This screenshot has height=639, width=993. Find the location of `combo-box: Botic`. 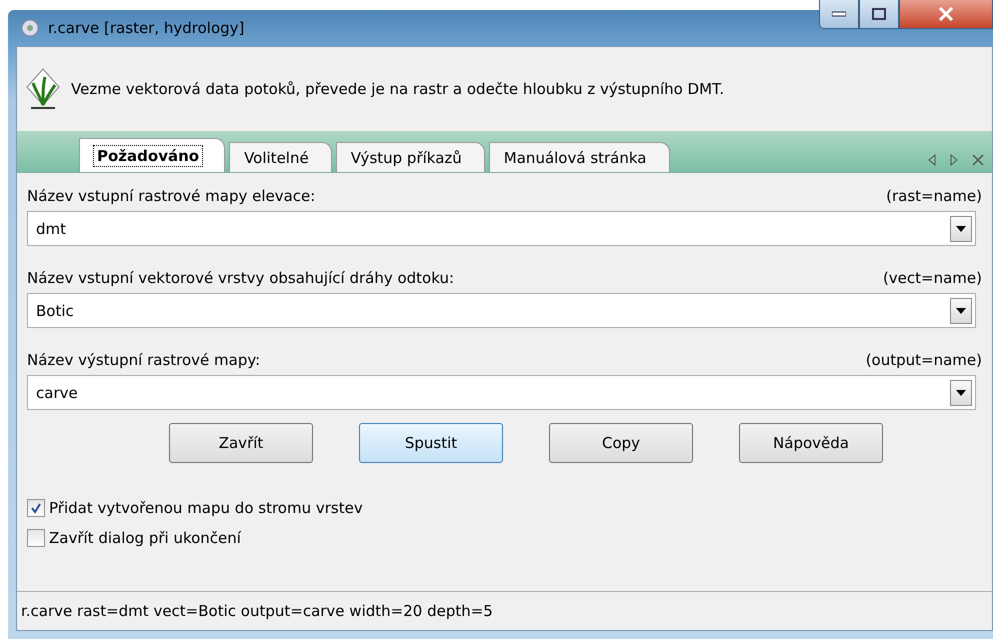

combo-box: Botic is located at coordinates (501, 310).